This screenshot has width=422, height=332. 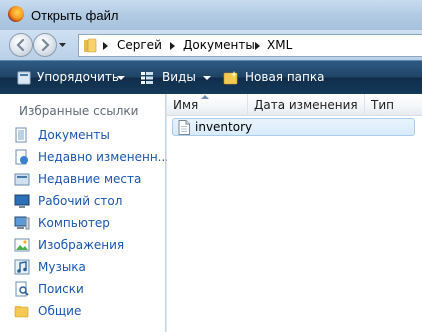 I want to click on breadcrumb-documents: Документы, so click(x=219, y=45).